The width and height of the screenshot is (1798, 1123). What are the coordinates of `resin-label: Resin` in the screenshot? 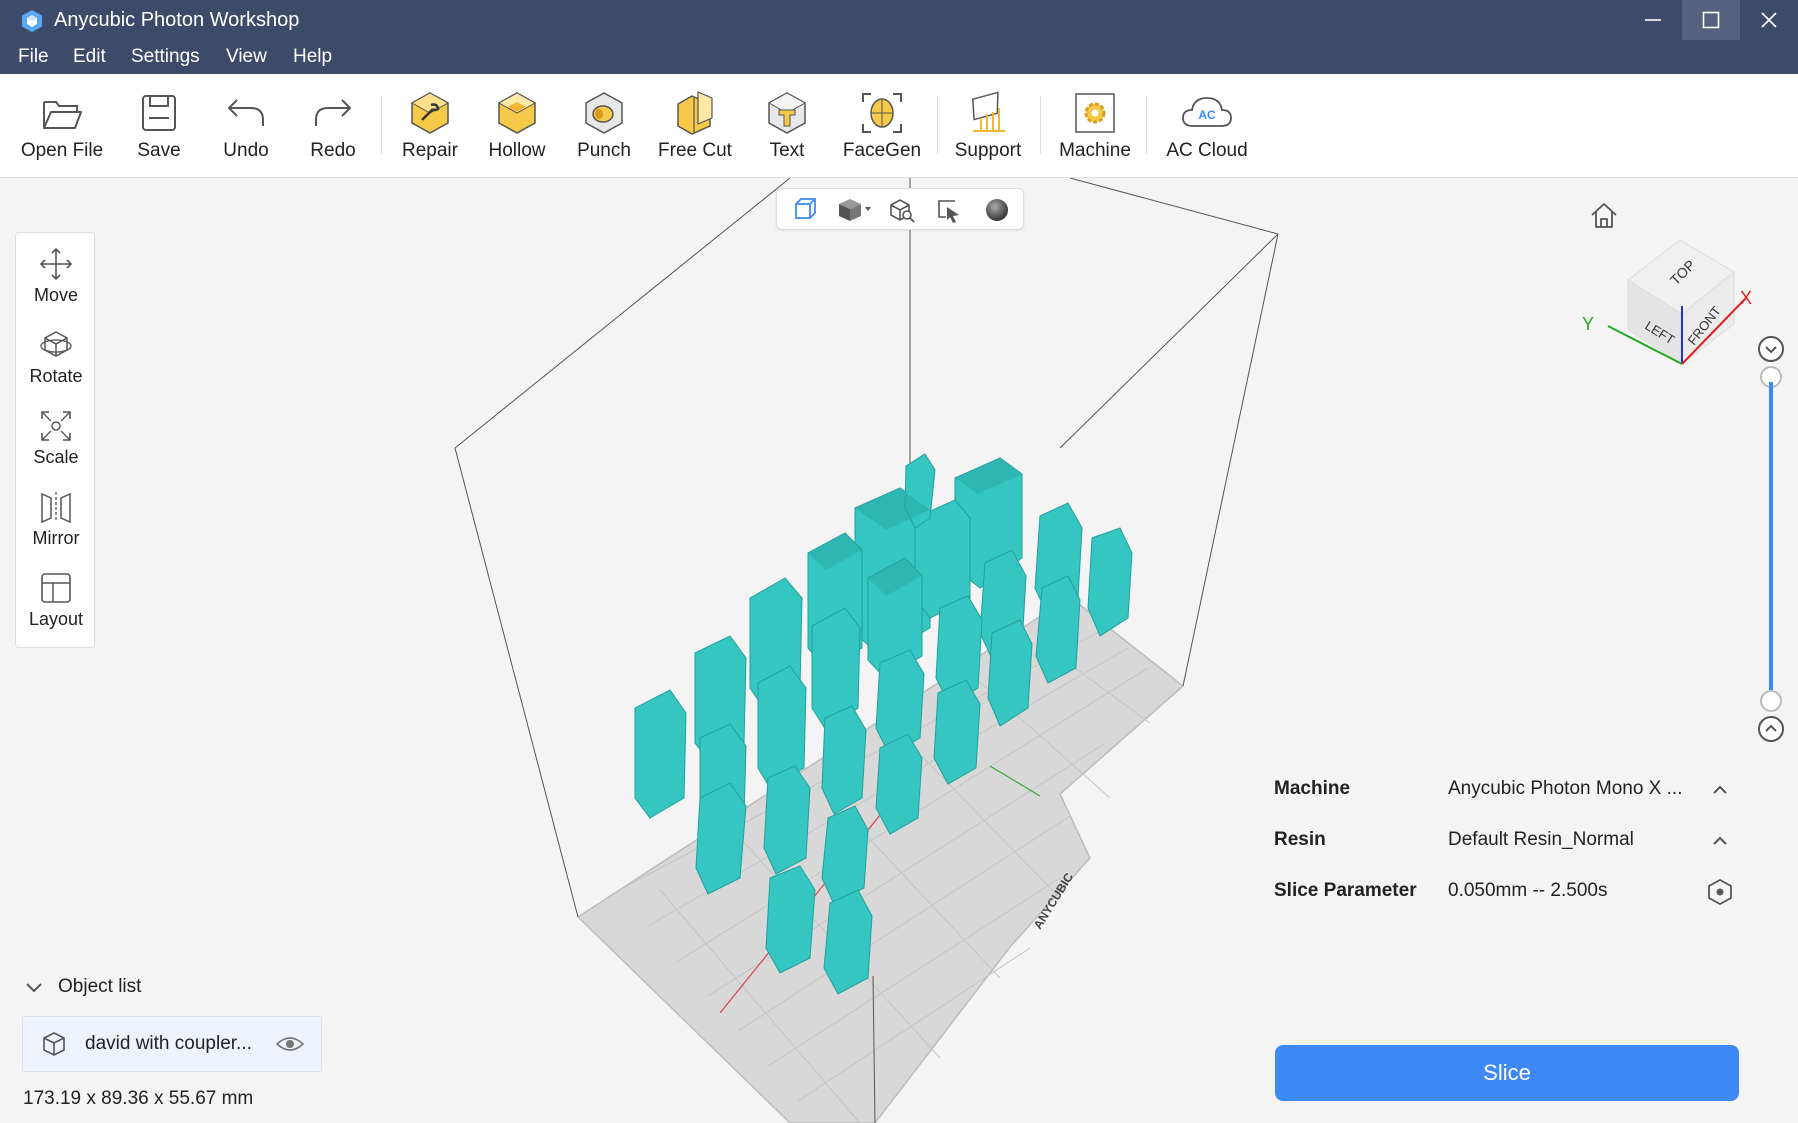 It's located at (1300, 839).